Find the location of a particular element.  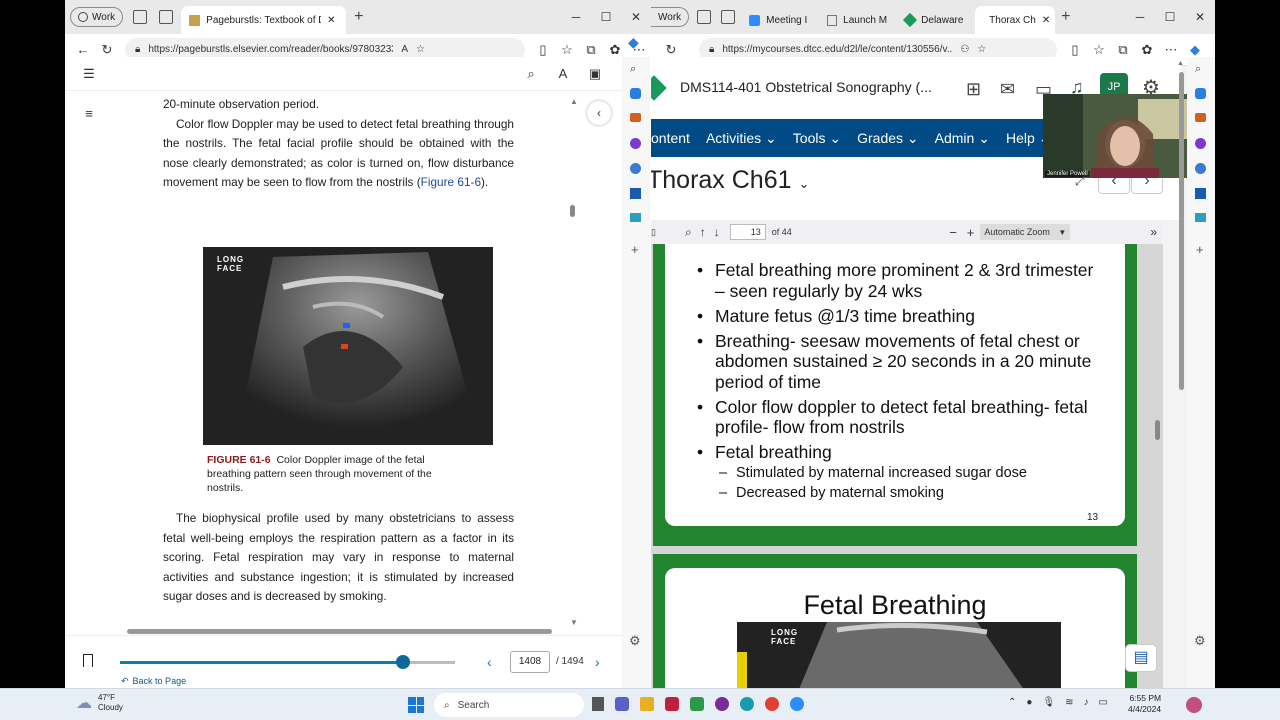

sidebar-m365-icon is located at coordinates (1200, 168).